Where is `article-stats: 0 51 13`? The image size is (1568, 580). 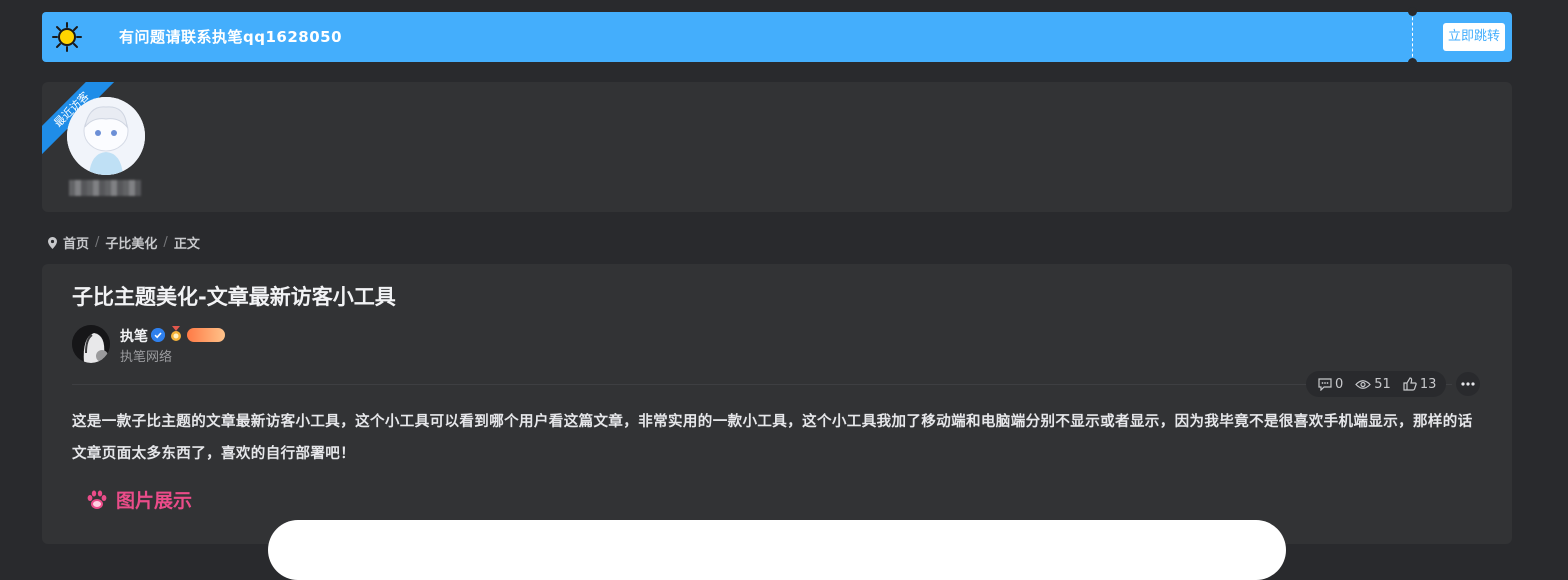 article-stats: 0 51 13 is located at coordinates (1376, 384).